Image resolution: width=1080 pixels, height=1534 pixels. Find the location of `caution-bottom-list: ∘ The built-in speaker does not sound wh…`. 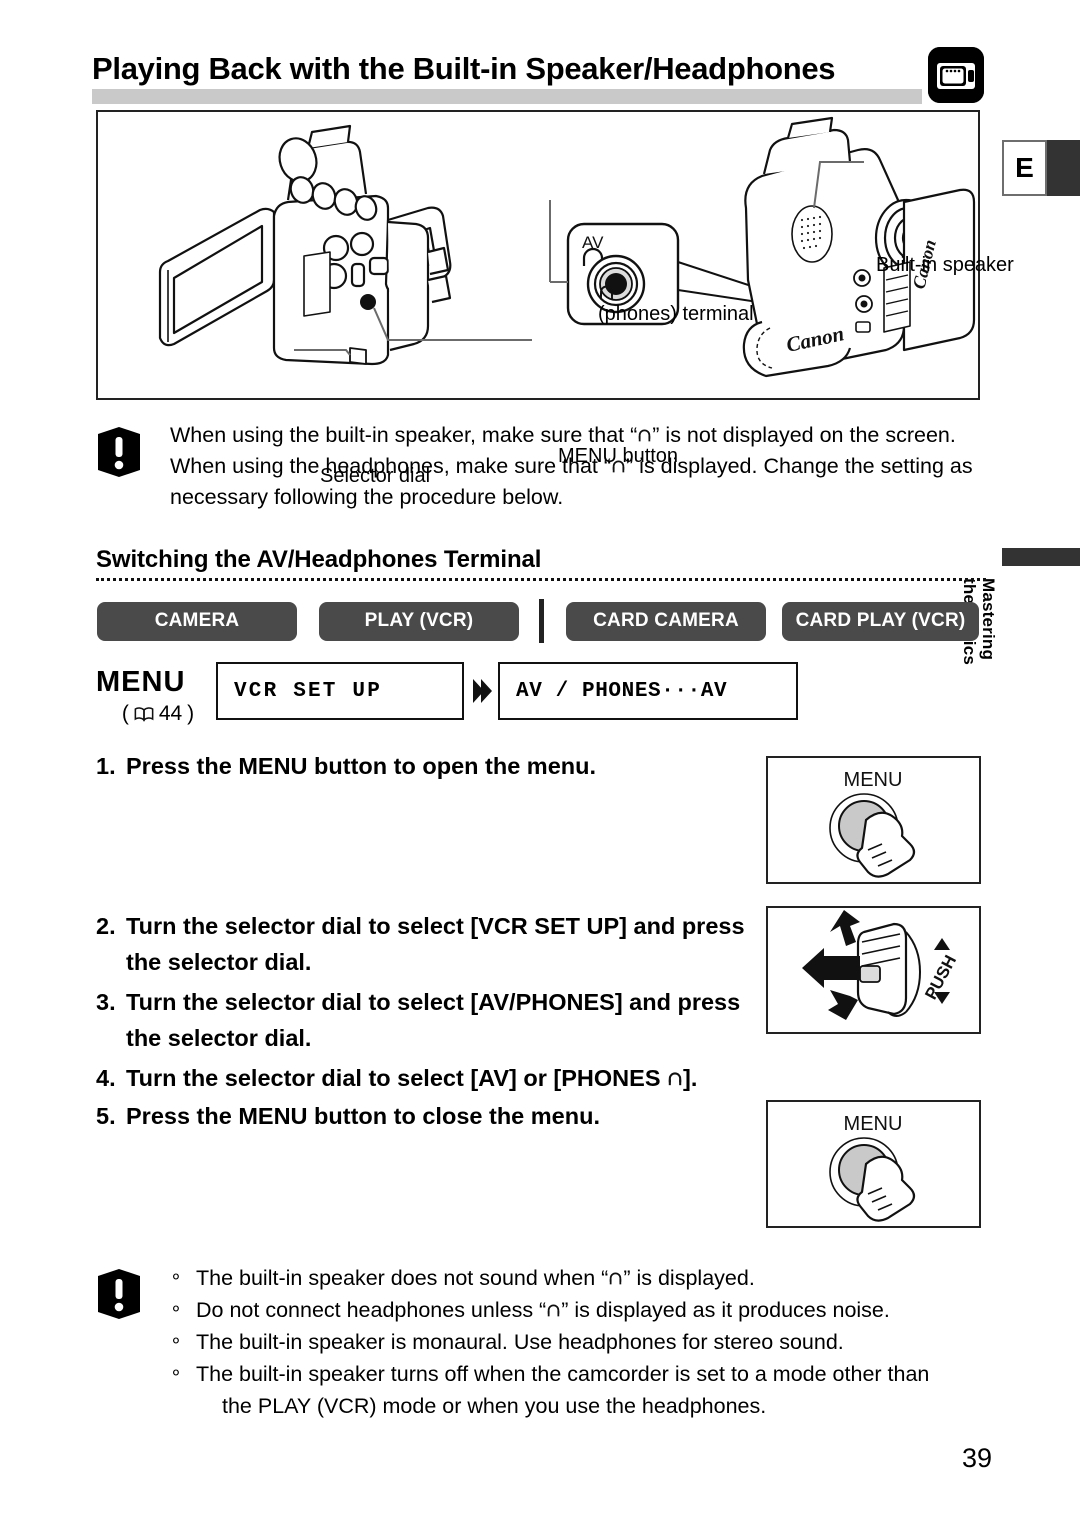

caution-bottom-list: ∘ The built-in speaker does not sound wh… is located at coordinates (549, 1342).